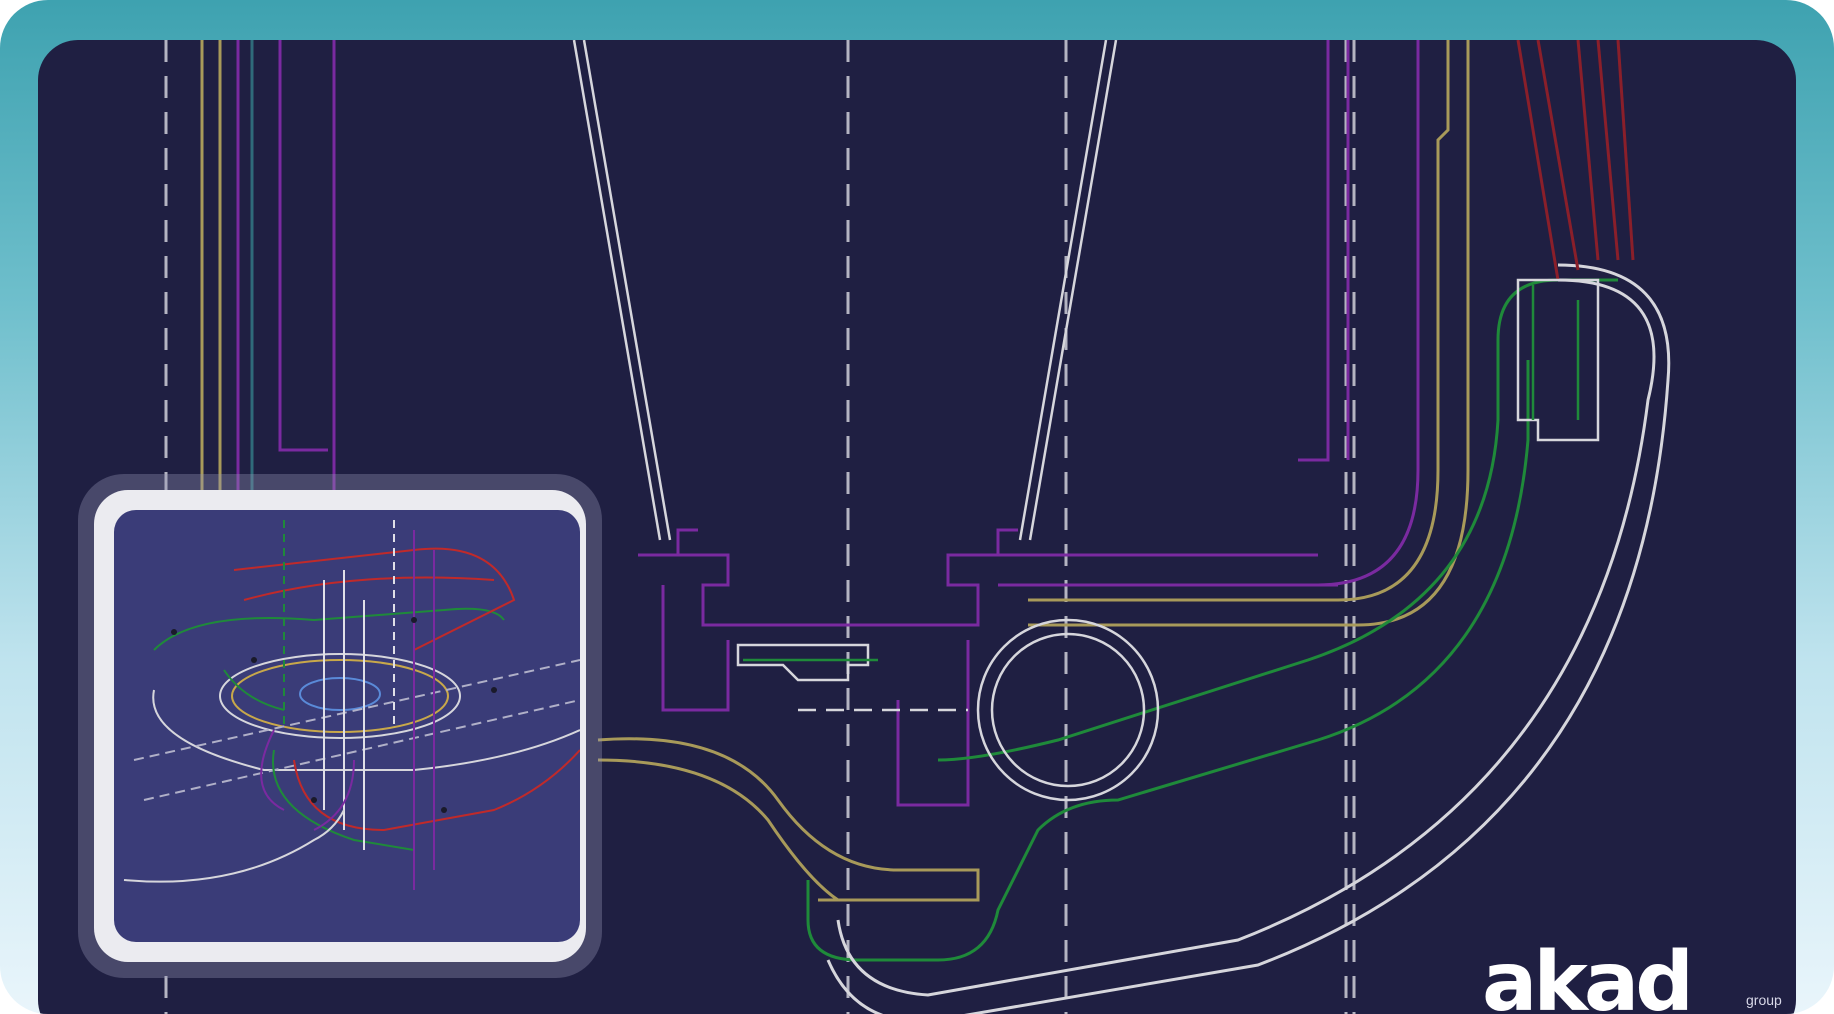  What do you see at coordinates (1764, 1000) in the screenshot?
I see `logo-subtitle: group` at bounding box center [1764, 1000].